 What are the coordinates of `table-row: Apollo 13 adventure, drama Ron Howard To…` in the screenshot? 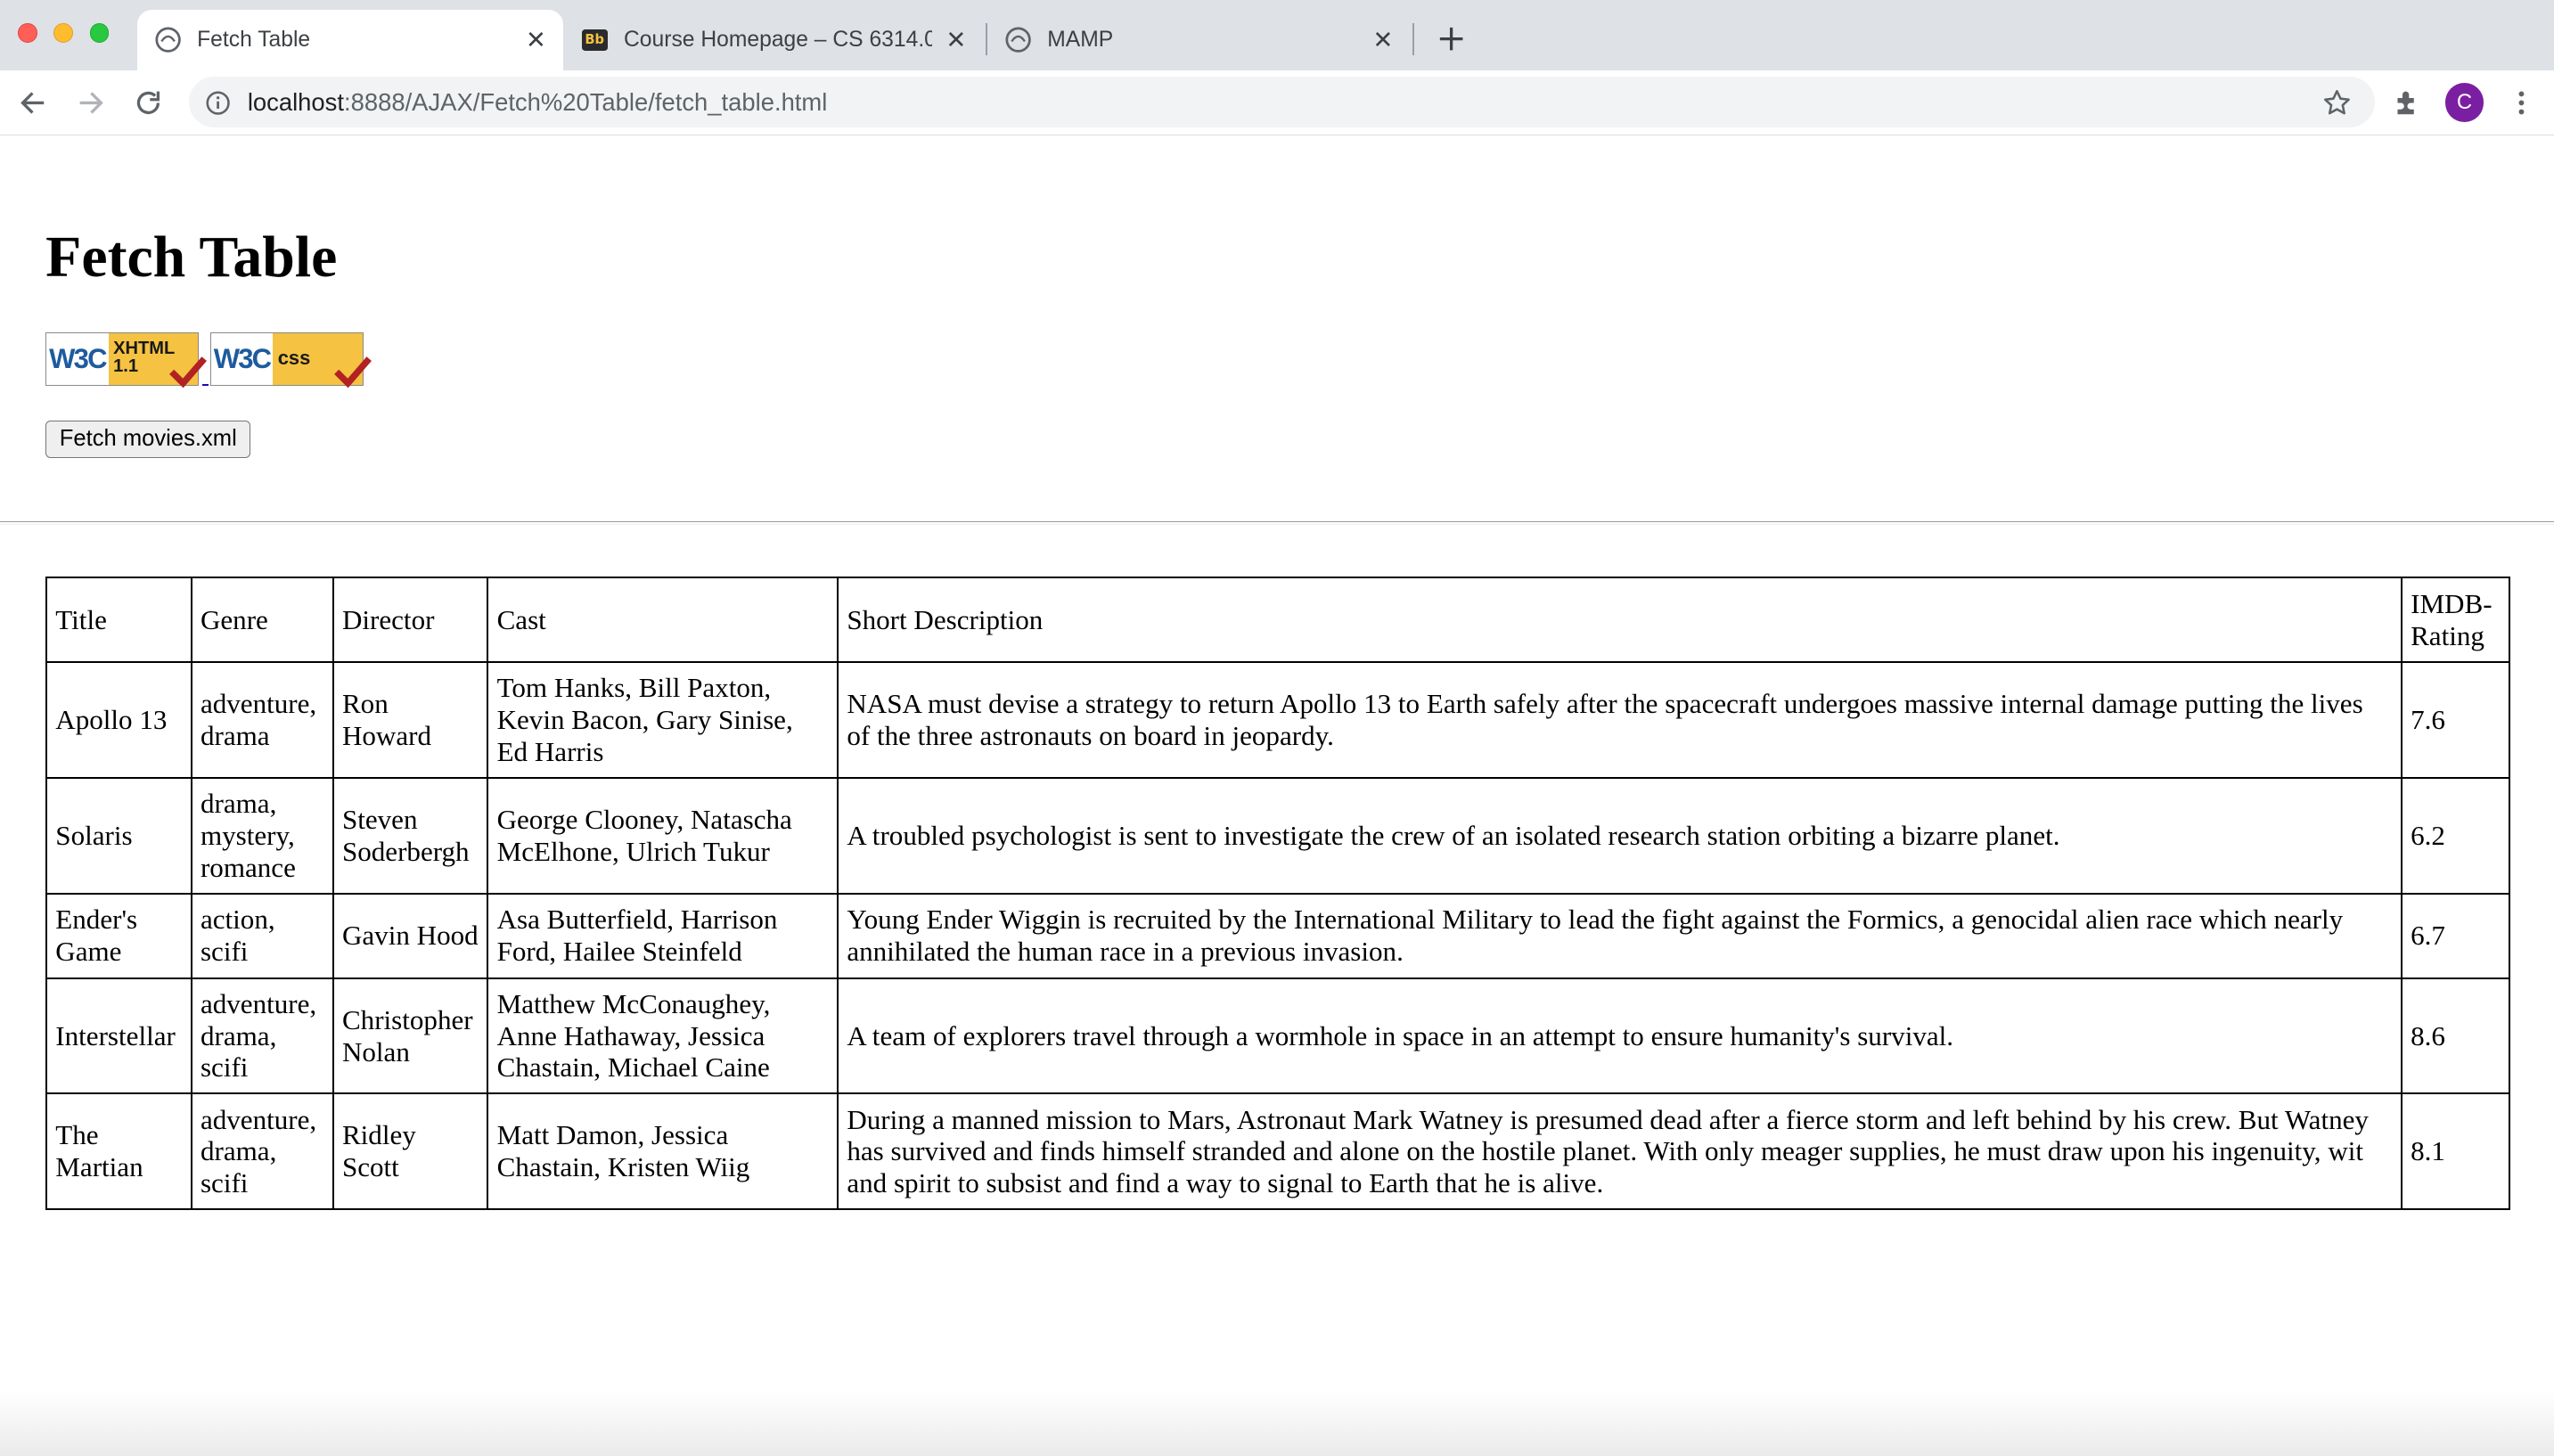 It's located at (1277, 720).